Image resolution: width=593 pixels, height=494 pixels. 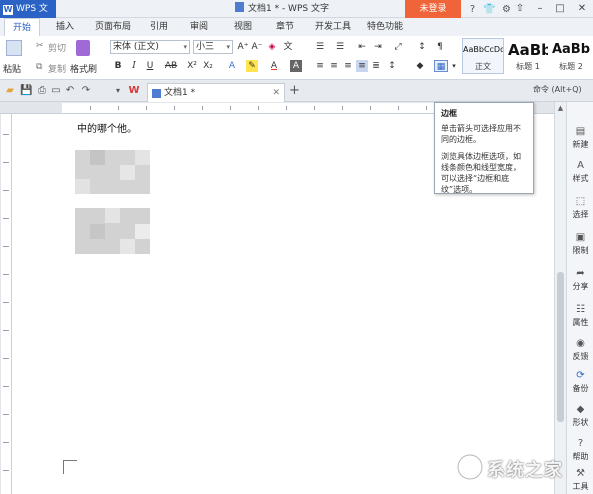 What do you see at coordinates (528, 56) in the screenshot?
I see `style-heading-1: AaBb 标题 1` at bounding box center [528, 56].